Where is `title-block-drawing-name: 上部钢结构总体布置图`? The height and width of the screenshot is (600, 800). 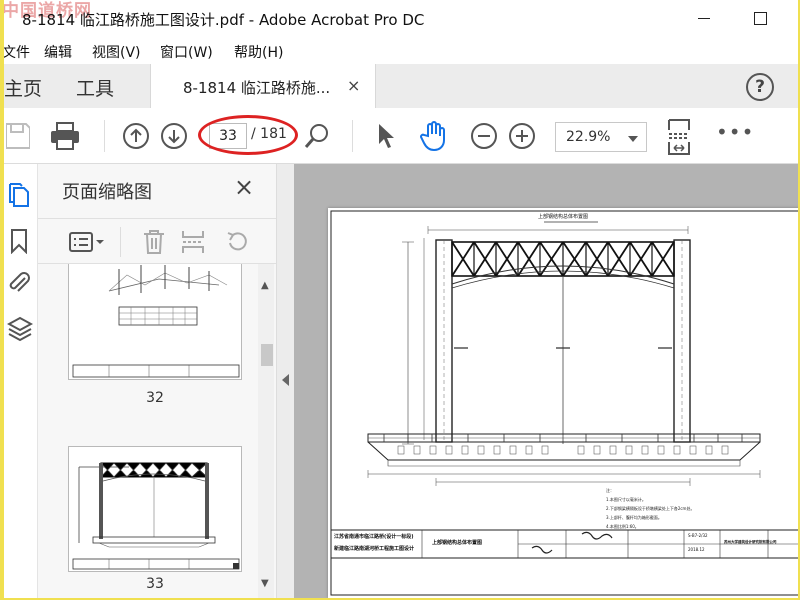 title-block-drawing-name: 上部钢结构总体布置图 is located at coordinates (457, 543).